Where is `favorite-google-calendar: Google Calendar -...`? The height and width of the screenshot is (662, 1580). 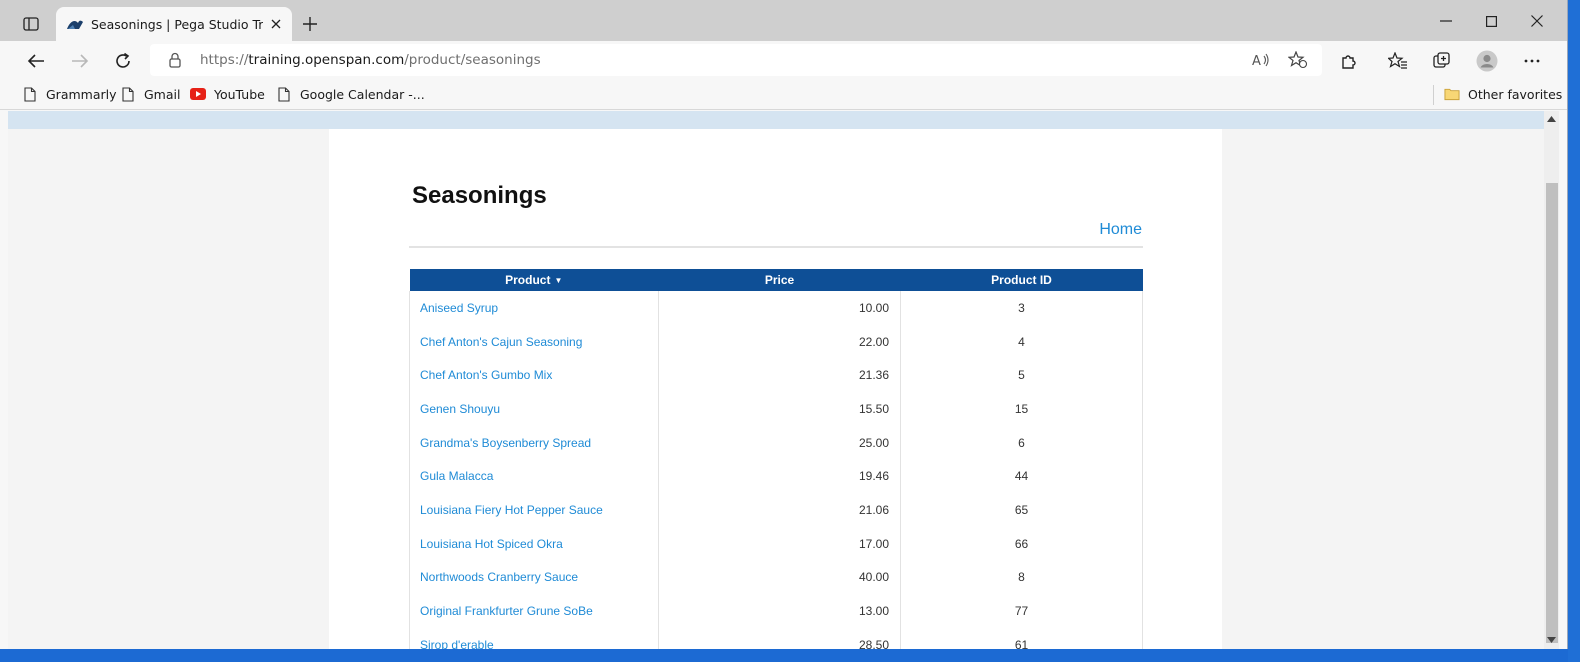 favorite-google-calendar: Google Calendar -... is located at coordinates (350, 94).